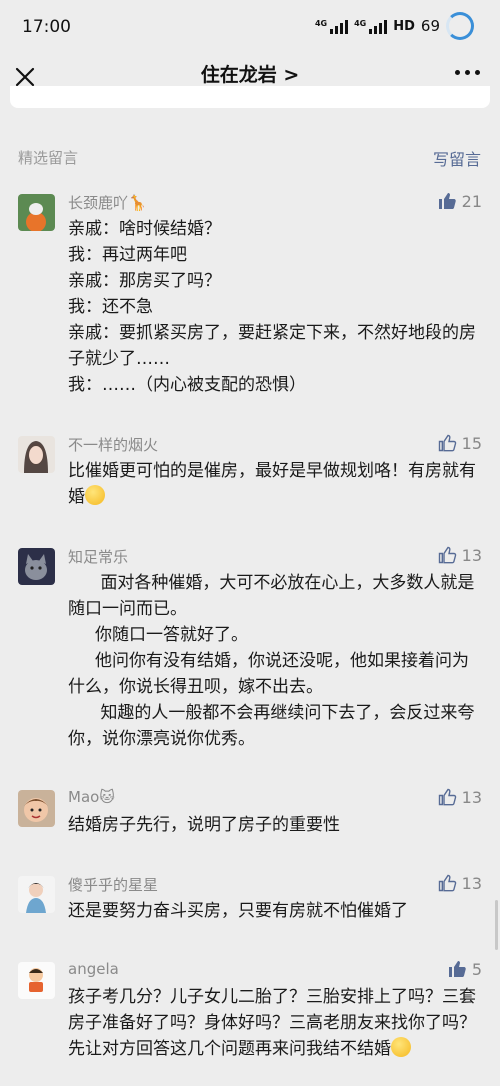  I want to click on comment-text: 比催婚更可怕的是催房，最好是早做规划咯！有房就有婚, so click(275, 496).